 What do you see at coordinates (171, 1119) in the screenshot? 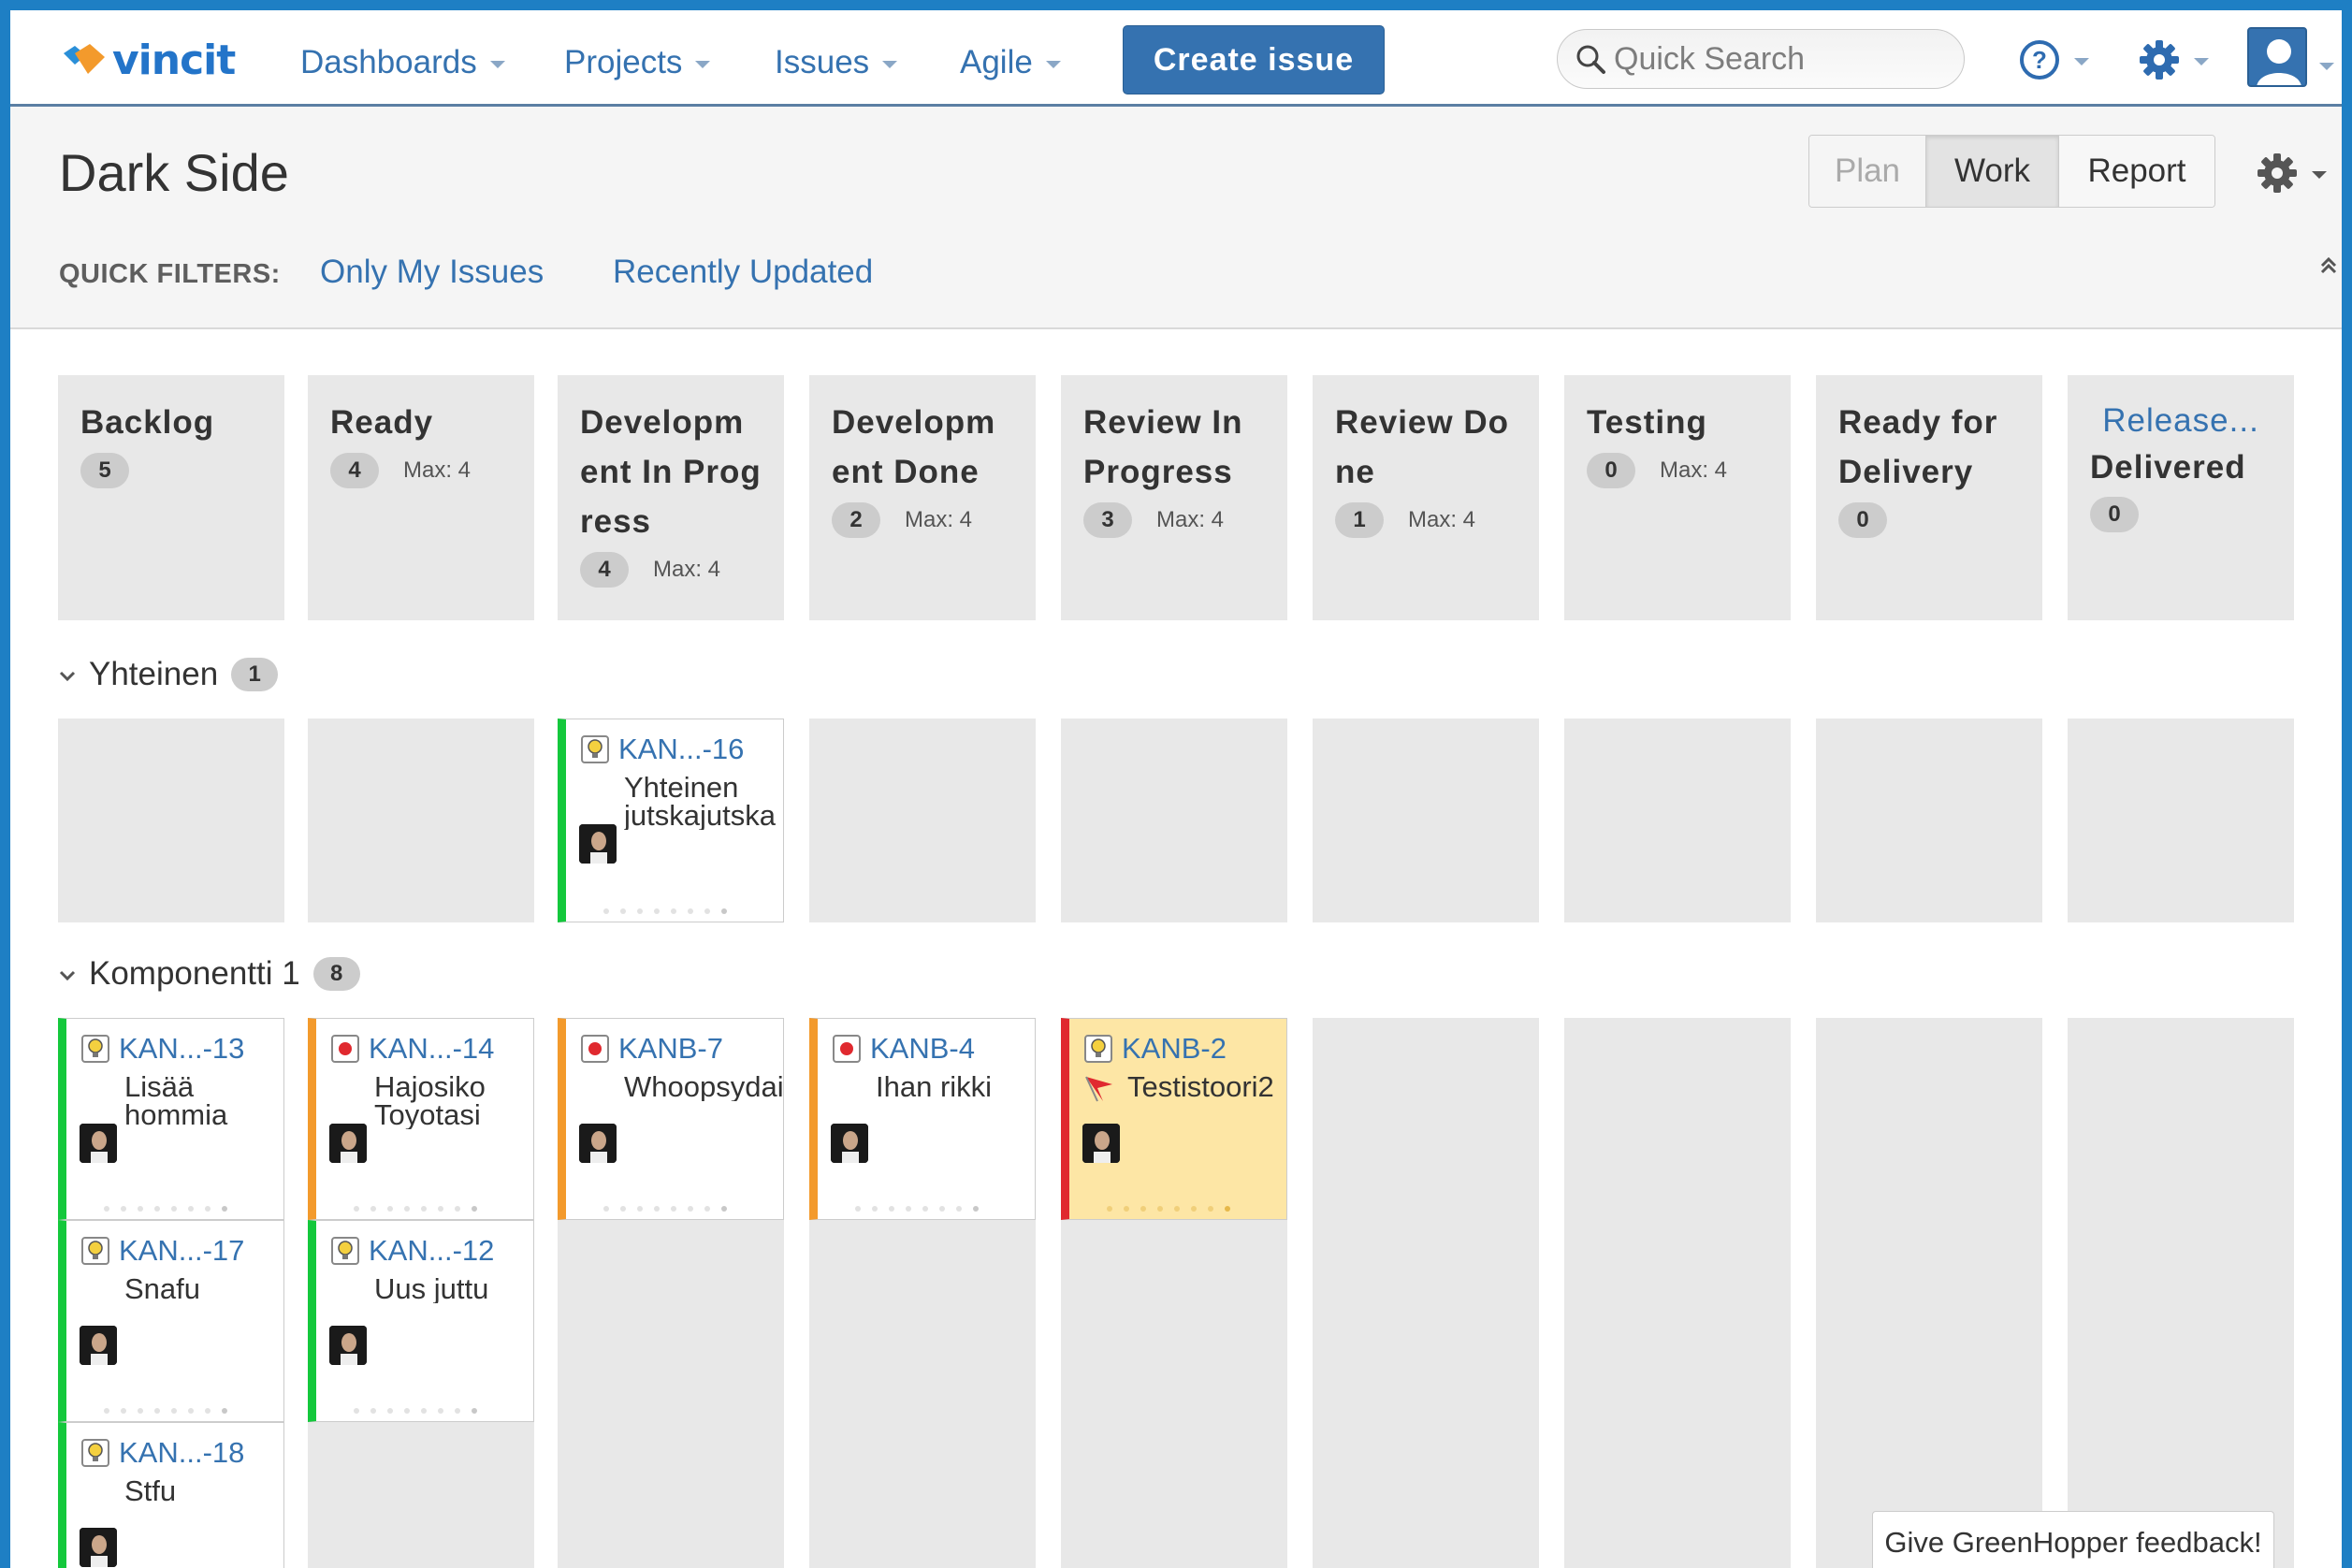
I see `issue-card: KAN...-13 Lisää hommia` at bounding box center [171, 1119].